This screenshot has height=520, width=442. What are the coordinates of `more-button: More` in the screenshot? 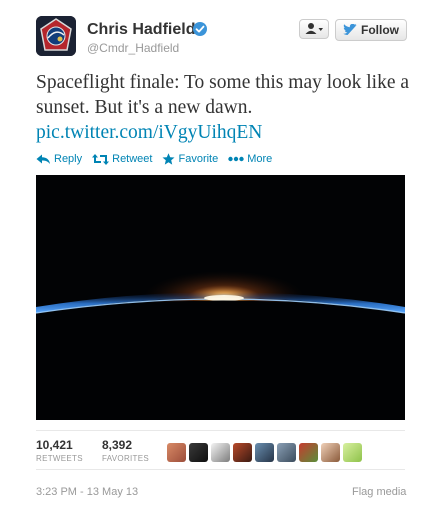 It's located at (250, 159).